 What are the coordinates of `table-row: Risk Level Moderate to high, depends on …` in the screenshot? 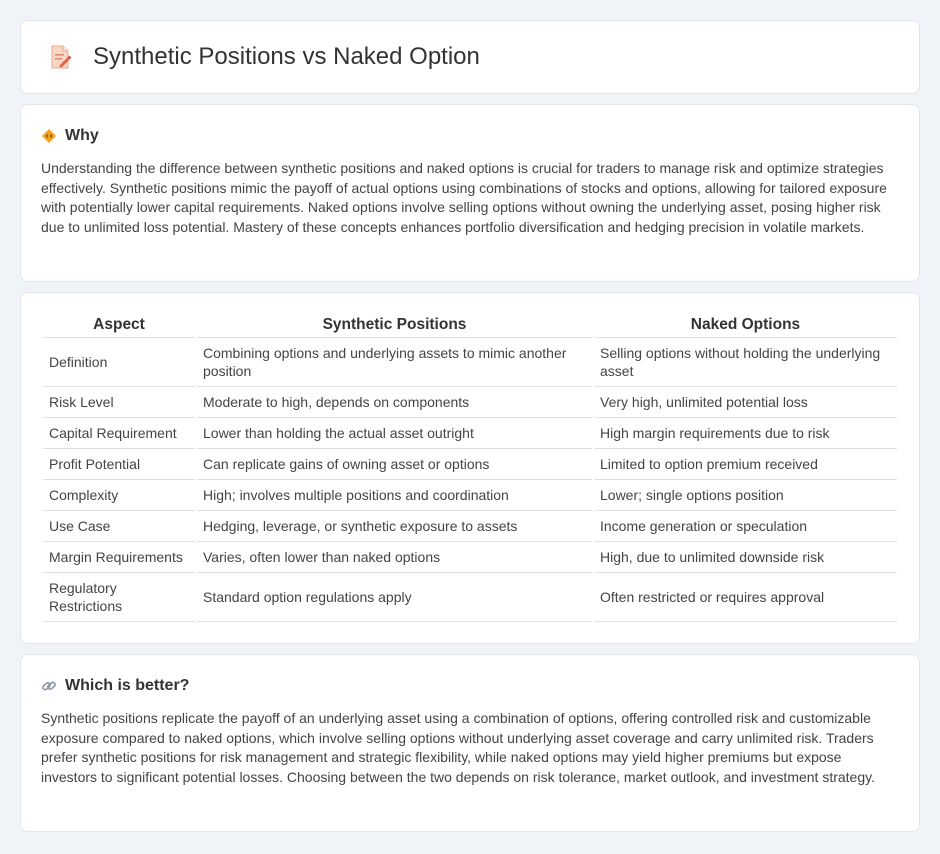 It's located at (470, 402).